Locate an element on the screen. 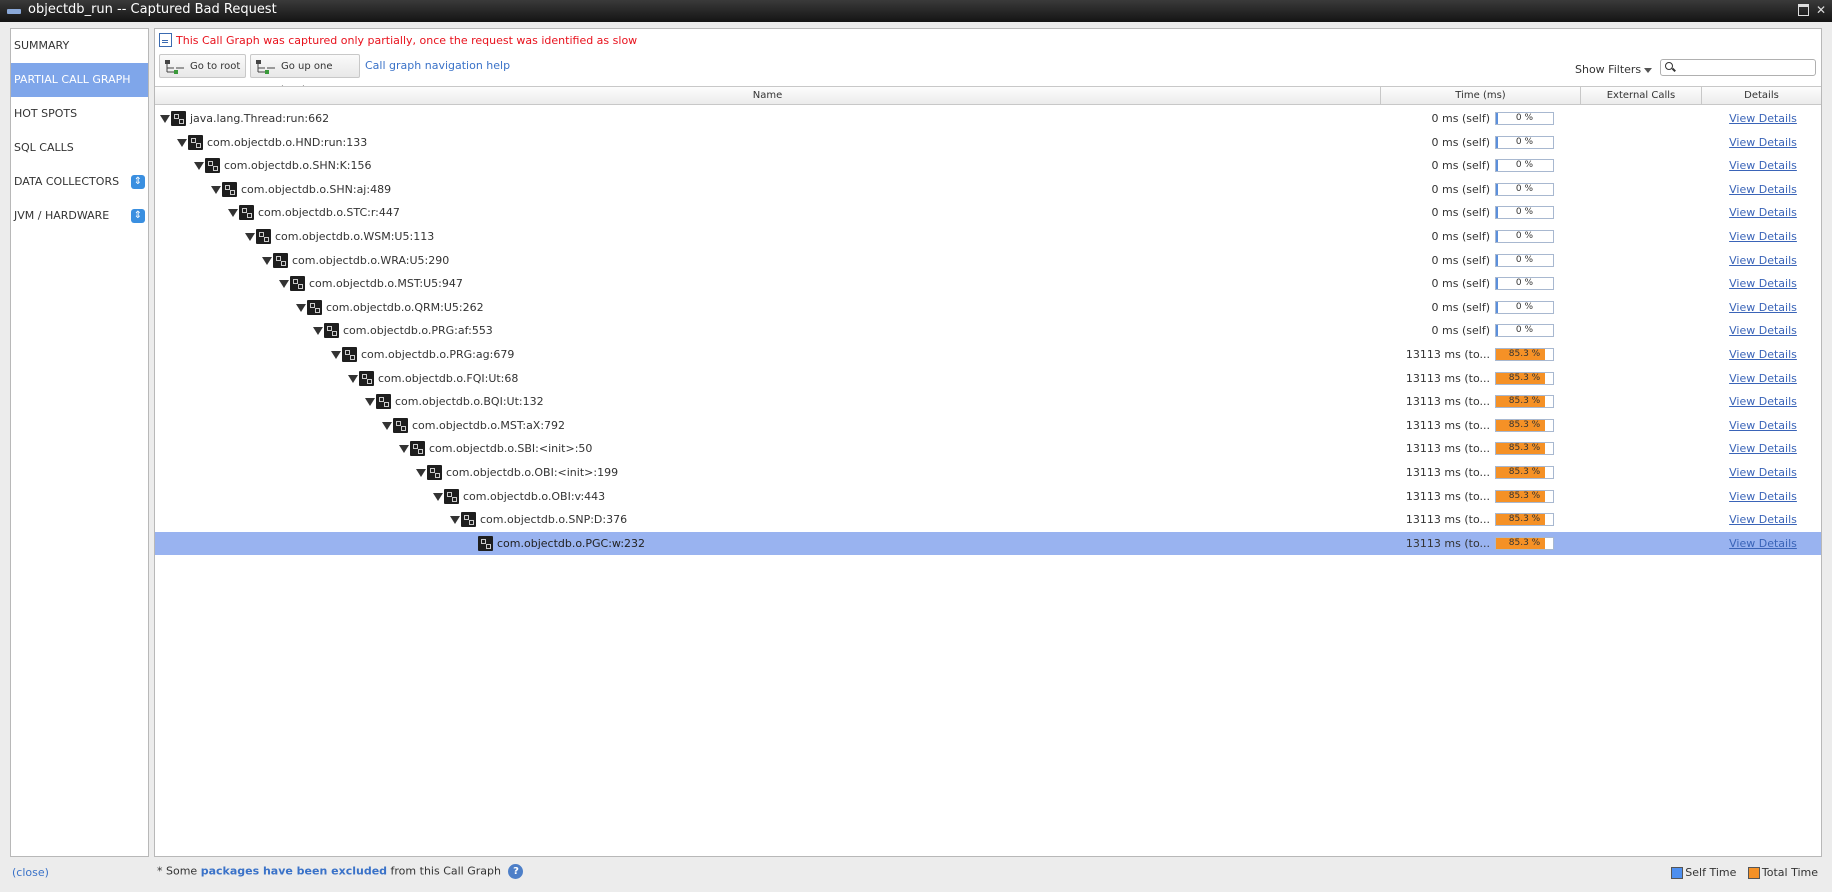  sidebar-item-label: HOT SPOTS is located at coordinates (46, 113).